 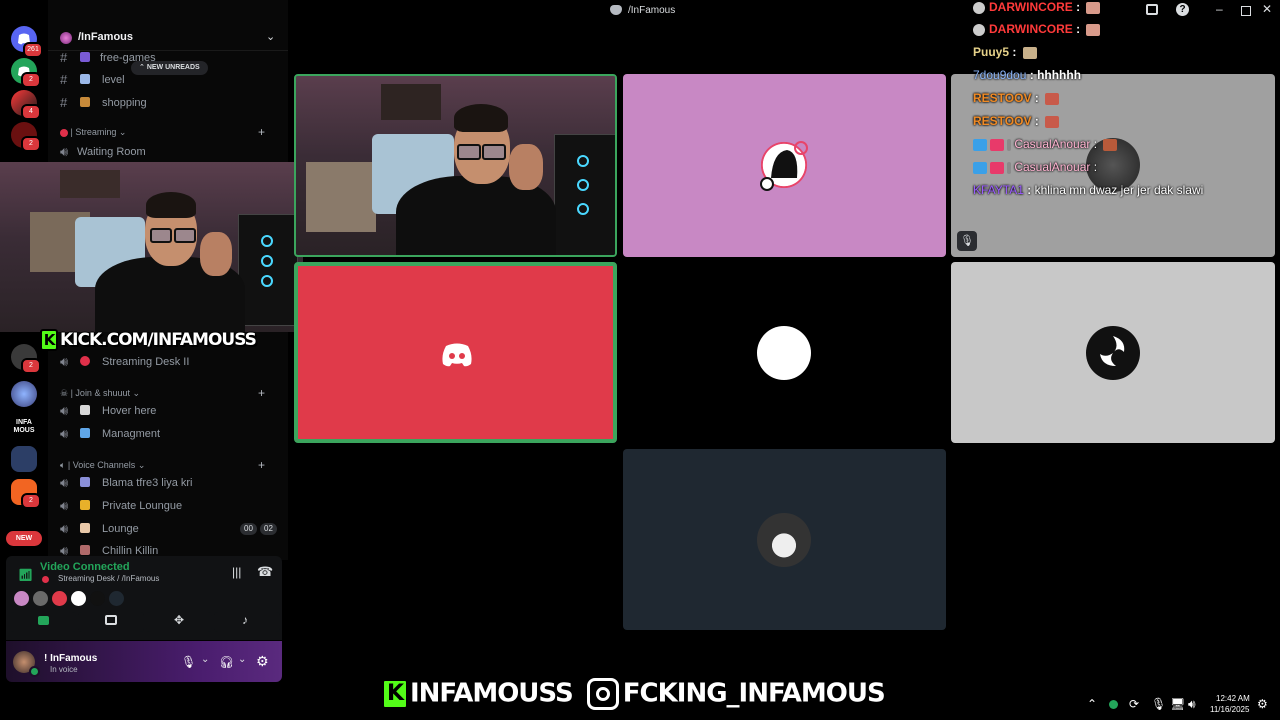 I want to click on help-icon: ?, so click(x=1182, y=9).